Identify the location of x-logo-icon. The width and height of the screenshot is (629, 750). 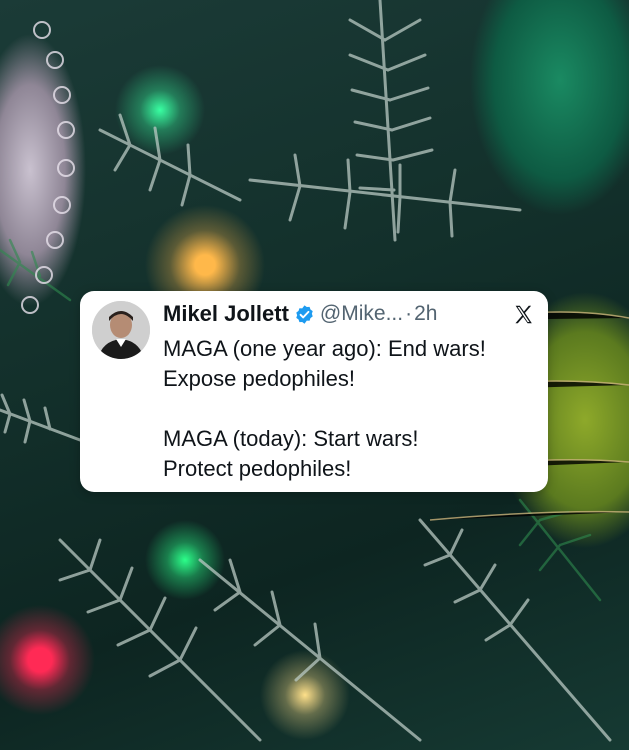
(523, 314).